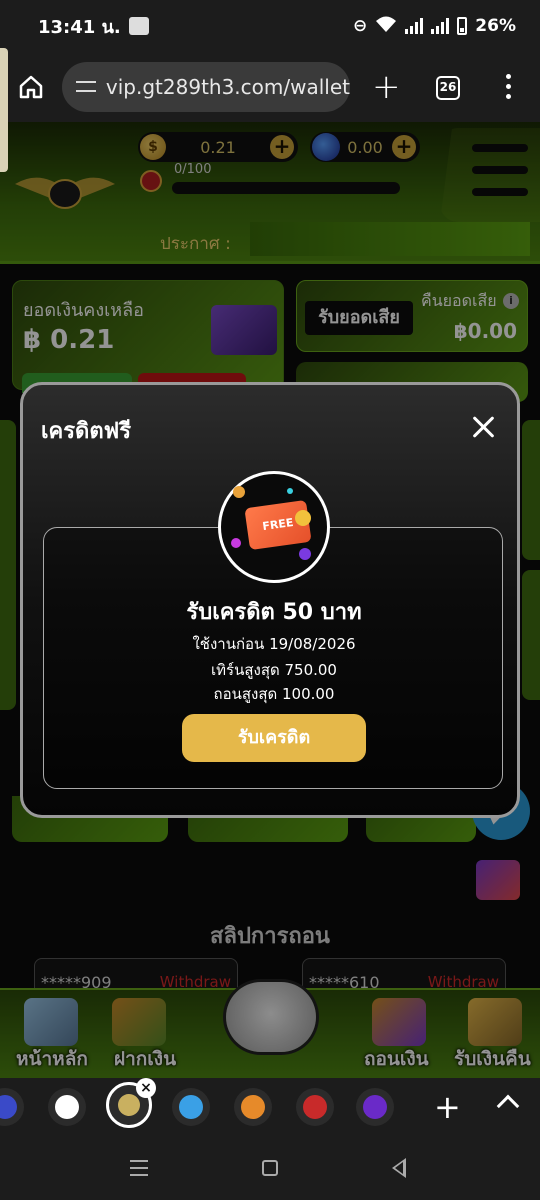 This screenshot has width=540, height=1200. Describe the element at coordinates (139, 1168) in the screenshot. I see `recents-icon` at that location.